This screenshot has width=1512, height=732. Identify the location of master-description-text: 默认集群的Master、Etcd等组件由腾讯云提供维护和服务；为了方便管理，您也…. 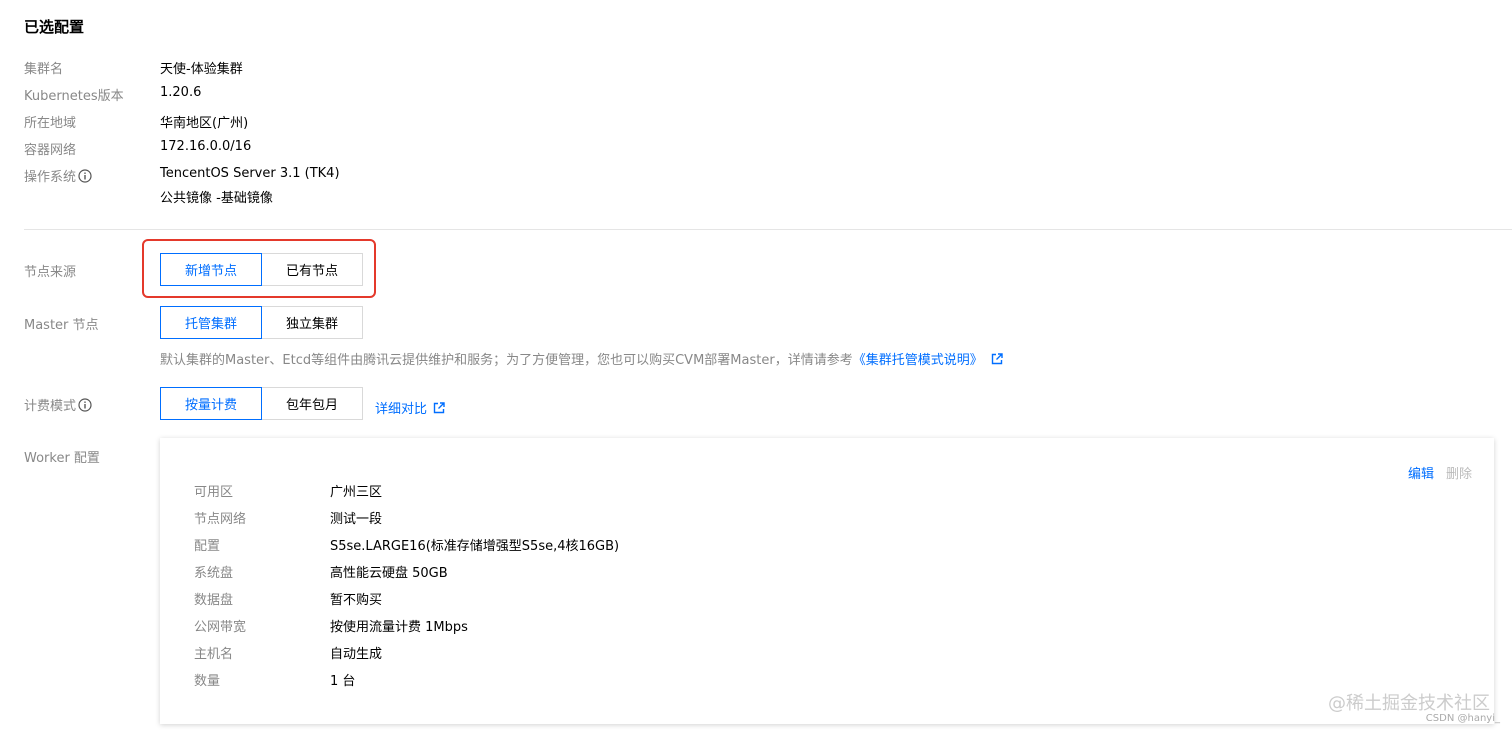
(506, 360).